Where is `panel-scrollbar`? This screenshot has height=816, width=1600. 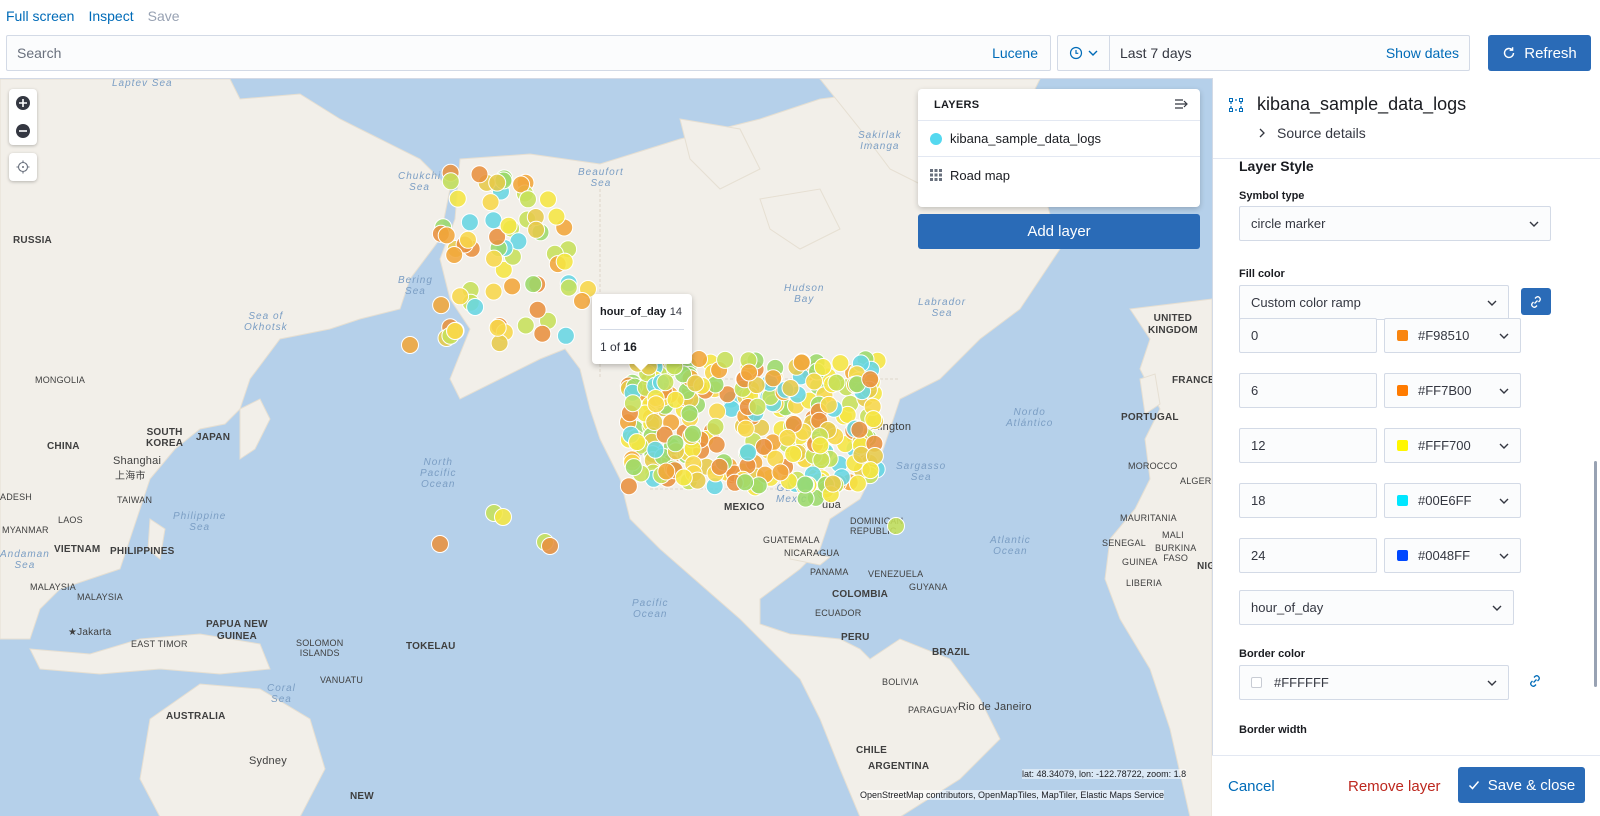 panel-scrollbar is located at coordinates (1595, 574).